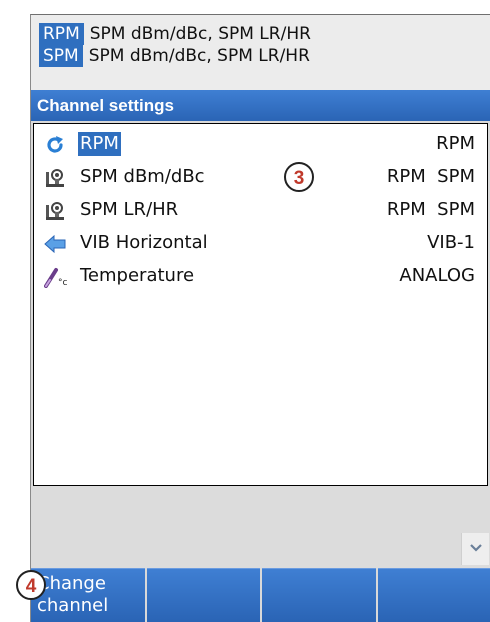 The image size is (490, 622). I want to click on arrow-left-icon, so click(55, 244).